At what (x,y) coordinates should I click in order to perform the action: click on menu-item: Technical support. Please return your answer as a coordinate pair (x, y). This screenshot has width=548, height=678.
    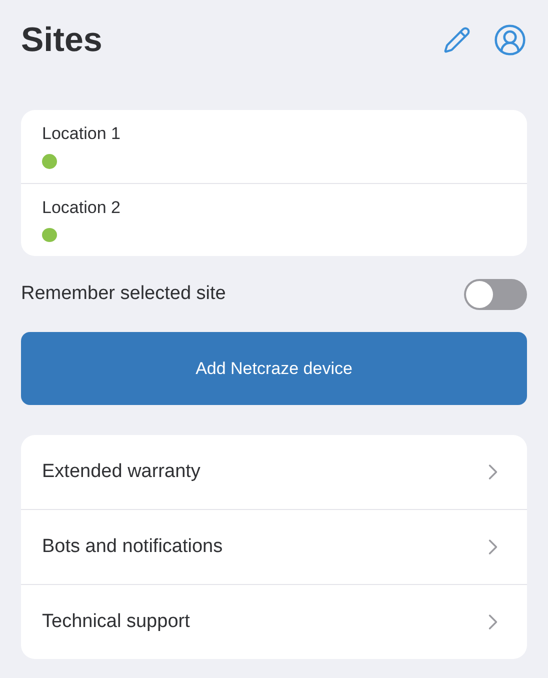
    Looking at the image, I should click on (274, 621).